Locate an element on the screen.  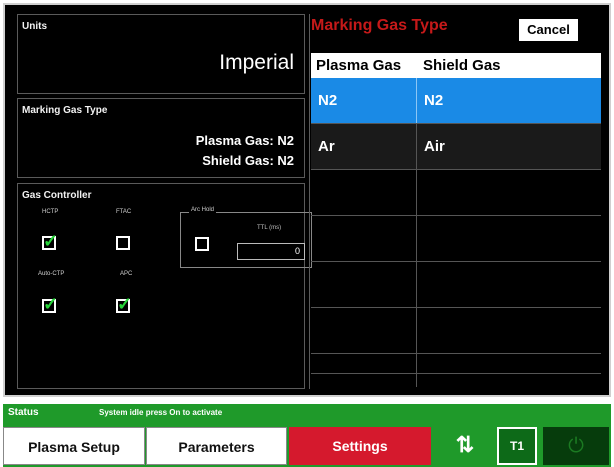
table-row: Ar Air is located at coordinates (456, 147).